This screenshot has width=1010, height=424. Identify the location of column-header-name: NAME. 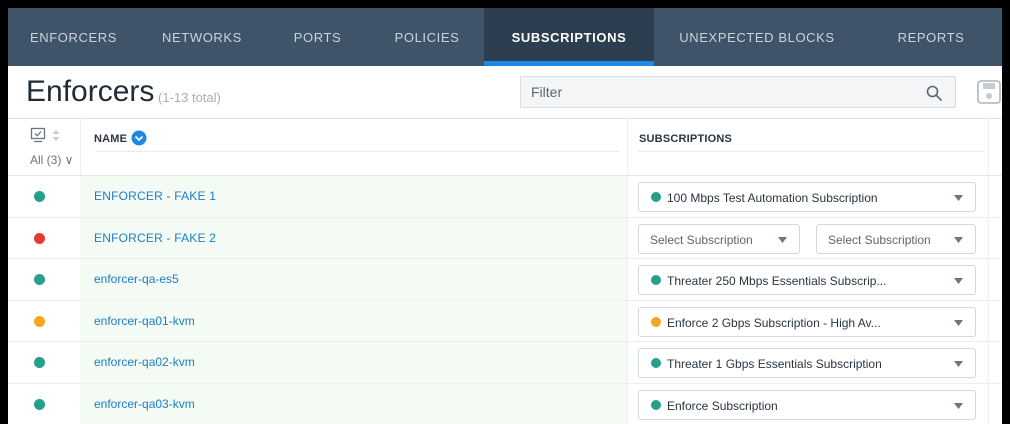
(110, 139).